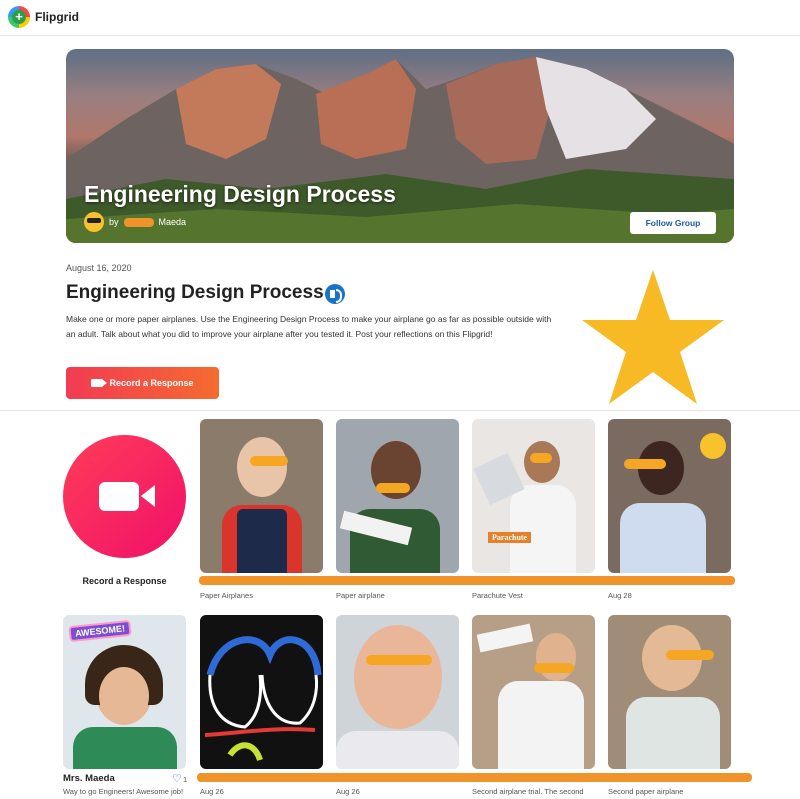 The height and width of the screenshot is (799, 800). Describe the element at coordinates (114, 222) in the screenshot. I see `by-label: by` at that location.